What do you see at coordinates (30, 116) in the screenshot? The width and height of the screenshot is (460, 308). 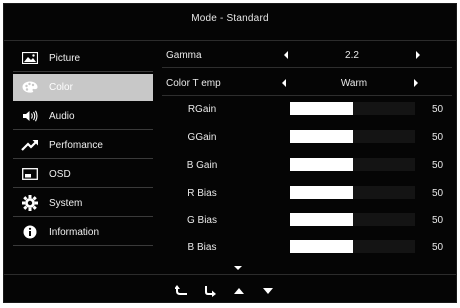 I see `speaker-icon` at bounding box center [30, 116].